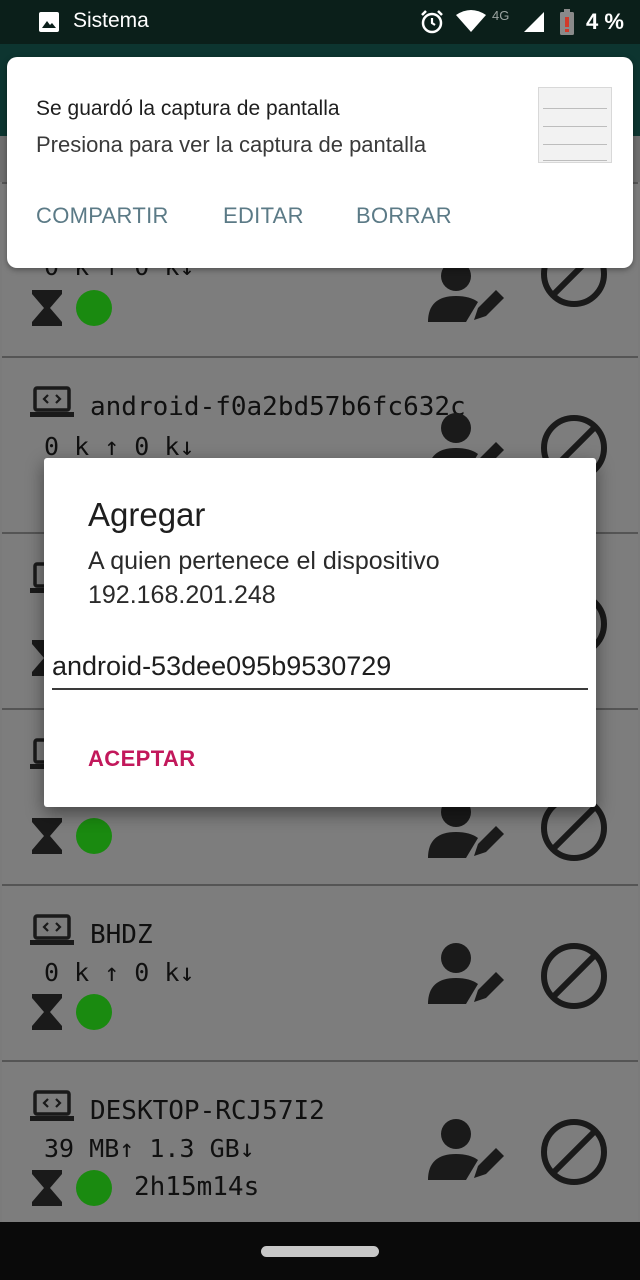  Describe the element at coordinates (147, 514) in the screenshot. I see `dialog-title: Agregar` at that location.